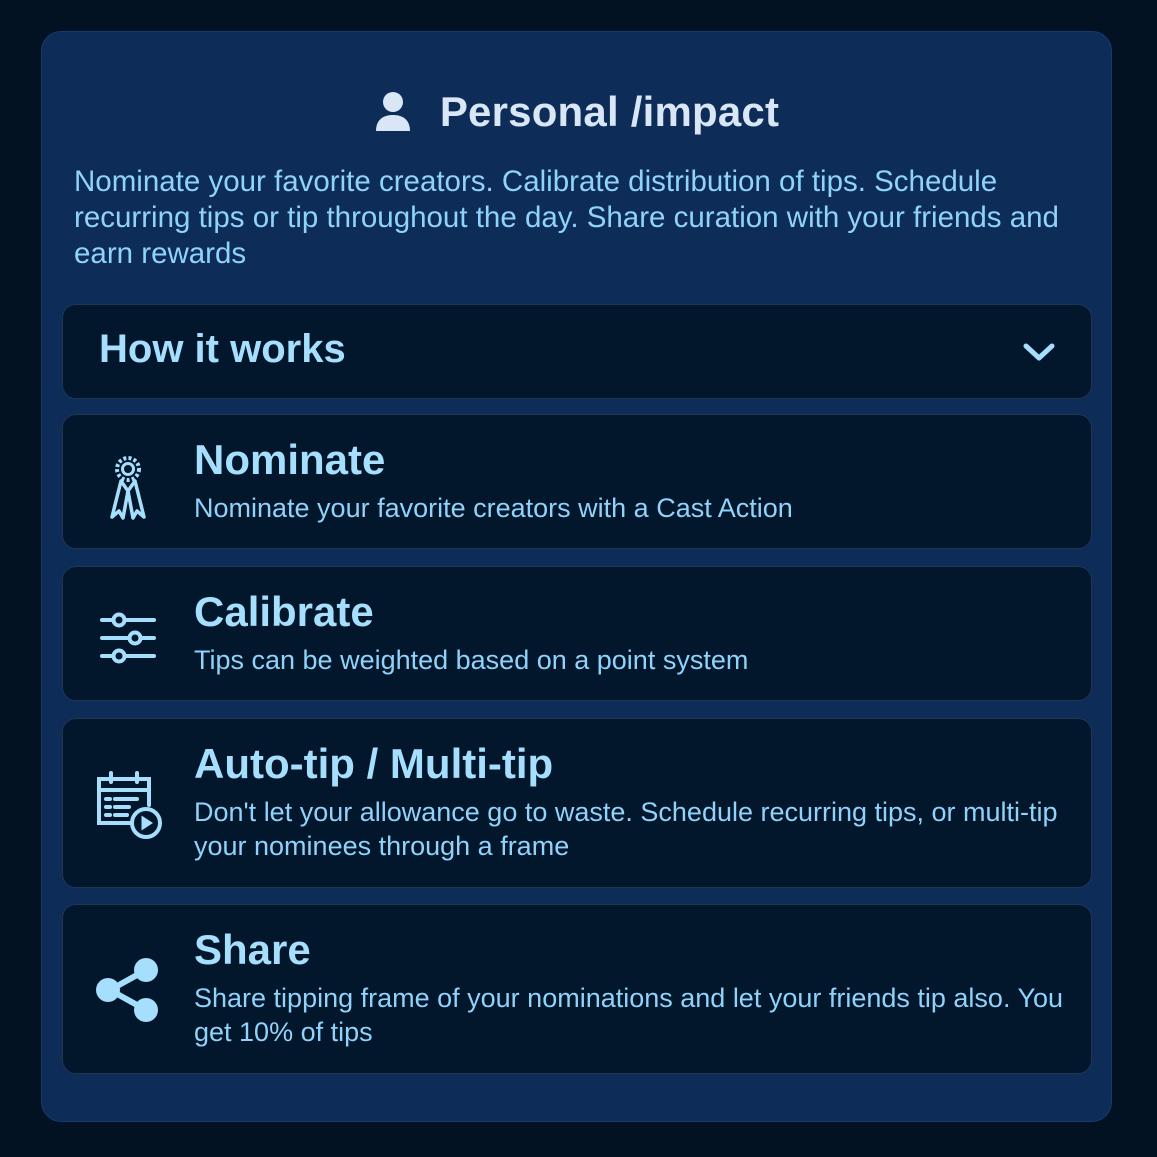  What do you see at coordinates (374, 763) in the screenshot?
I see `feature-title: Auto-tip / Multi-tip` at bounding box center [374, 763].